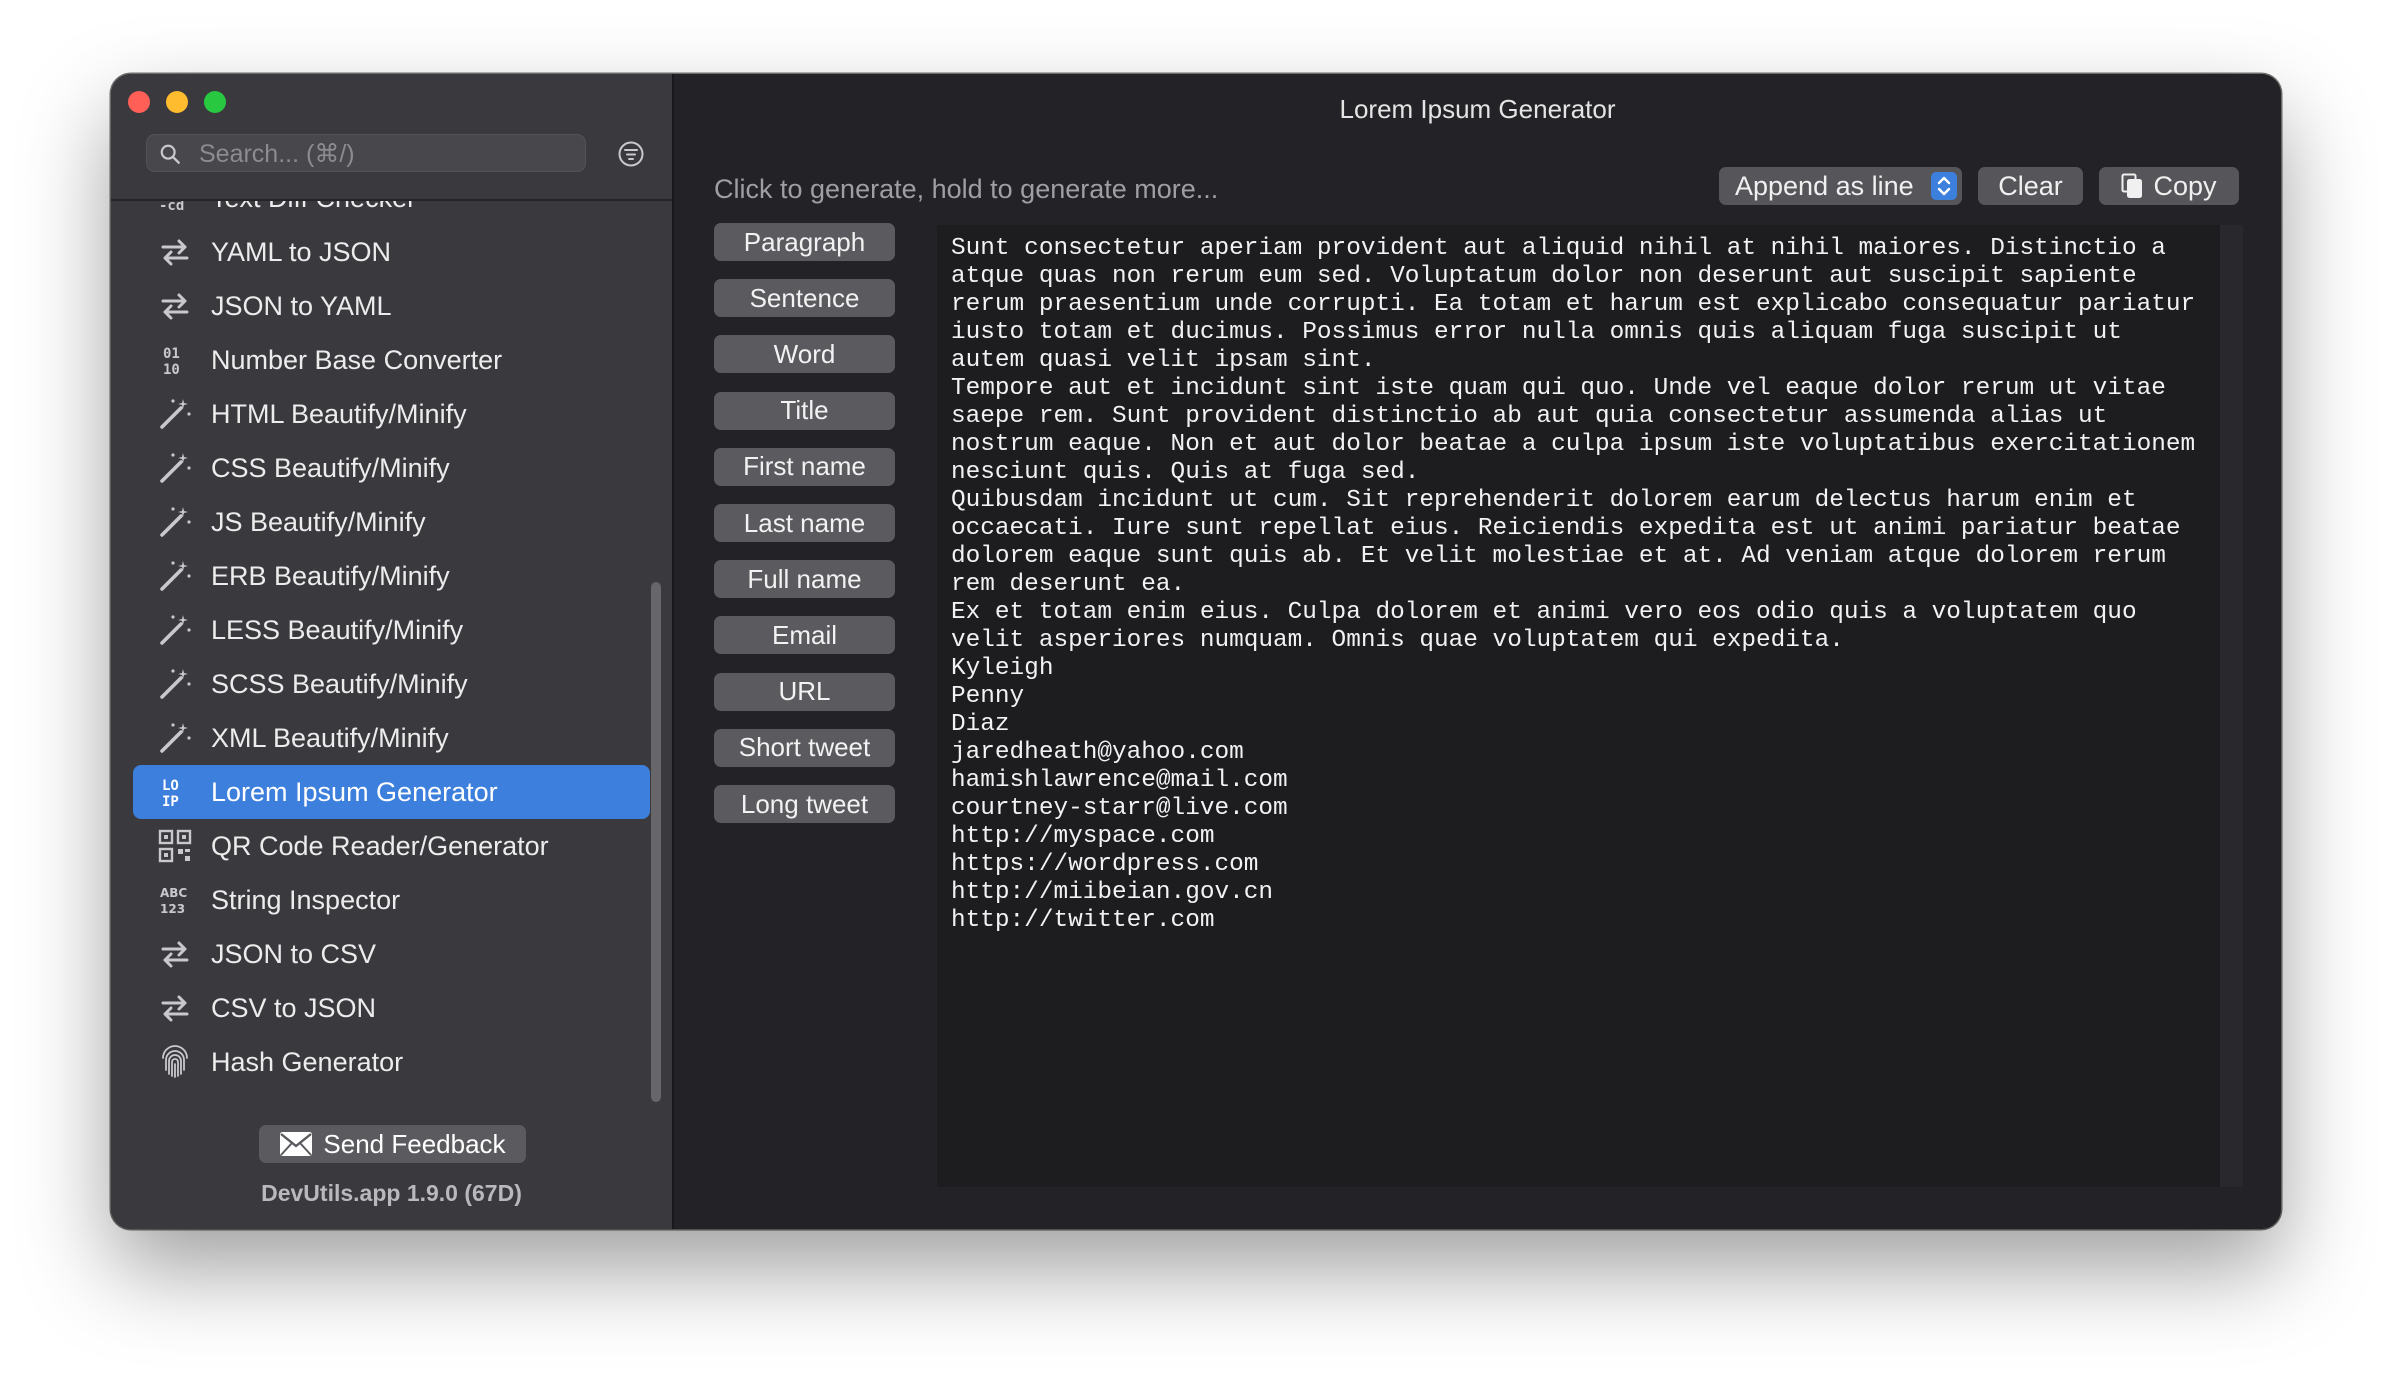 This screenshot has width=2392, height=1378. What do you see at coordinates (1068, 584) in the screenshot?
I see `output-line: rem deserunt ea.` at bounding box center [1068, 584].